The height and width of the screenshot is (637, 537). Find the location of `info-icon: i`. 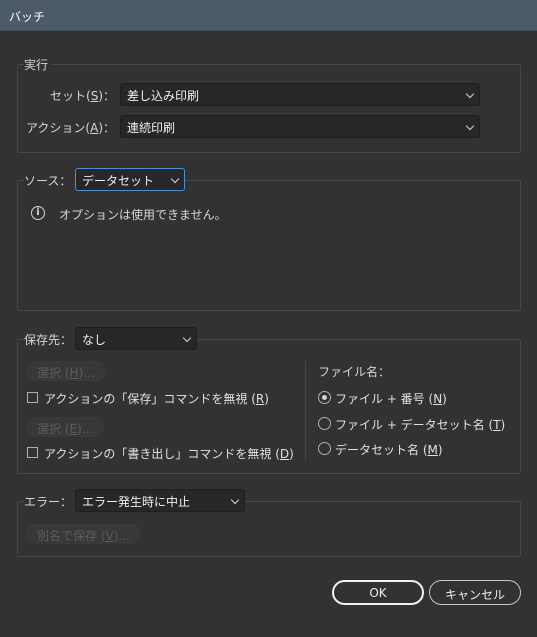

info-icon: i is located at coordinates (38, 213).